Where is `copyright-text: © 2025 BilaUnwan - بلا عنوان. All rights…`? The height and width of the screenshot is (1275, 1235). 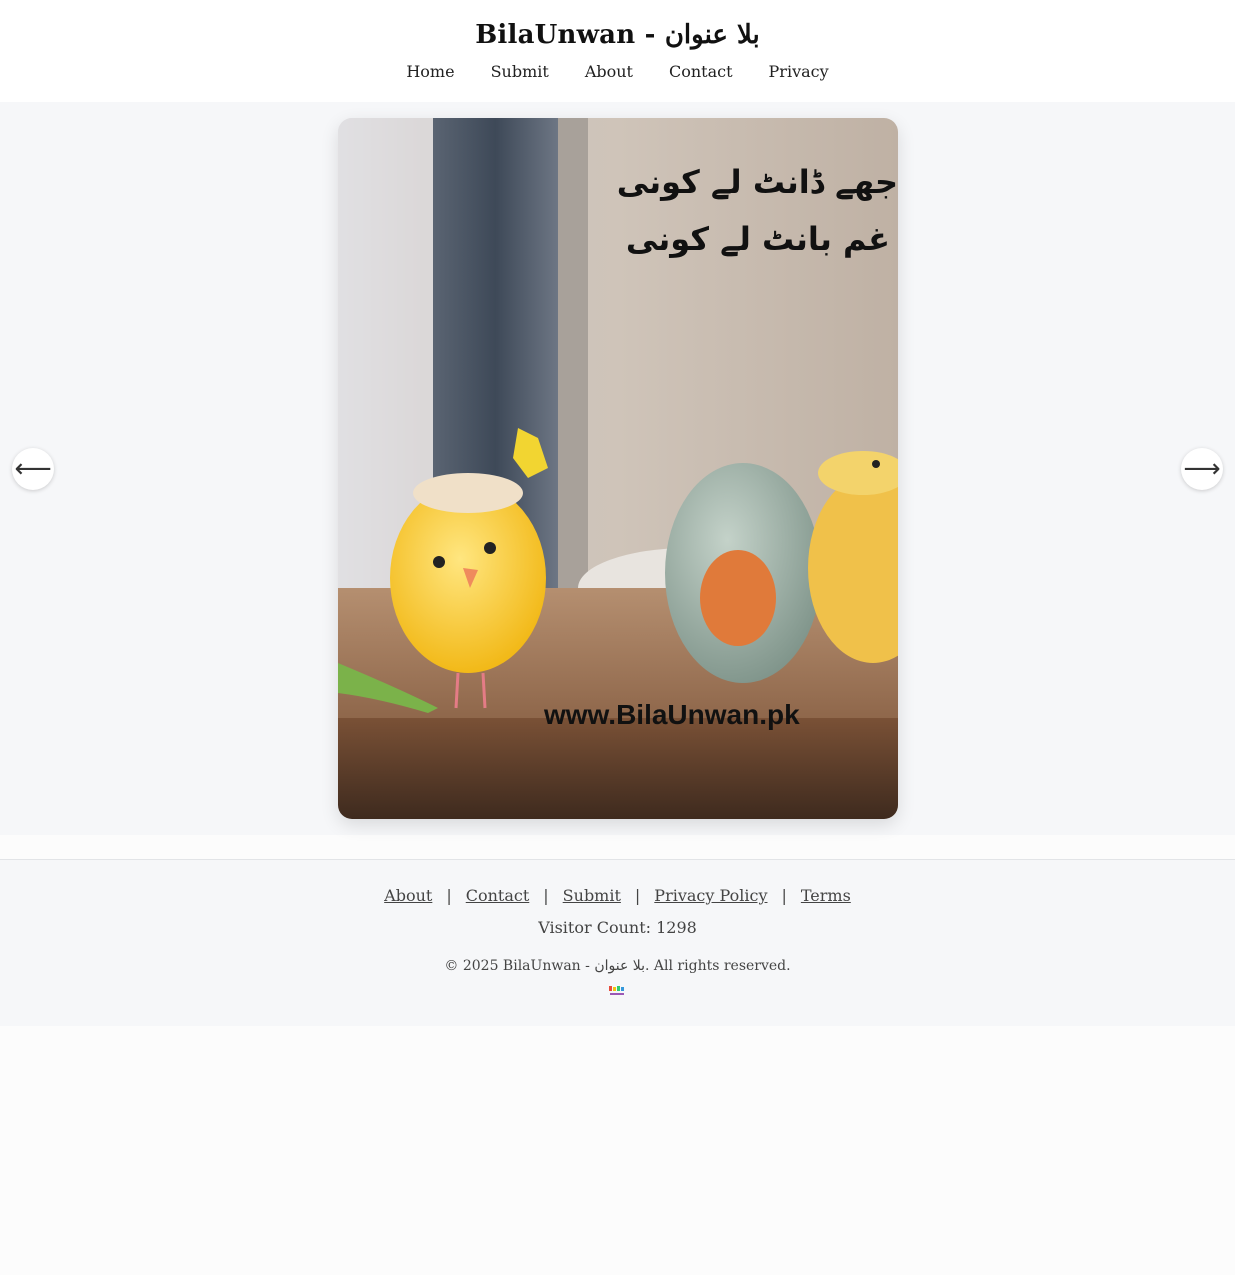
copyright-text: © 2025 BilaUnwan - بلا عنوان. All rights… is located at coordinates (617, 966).